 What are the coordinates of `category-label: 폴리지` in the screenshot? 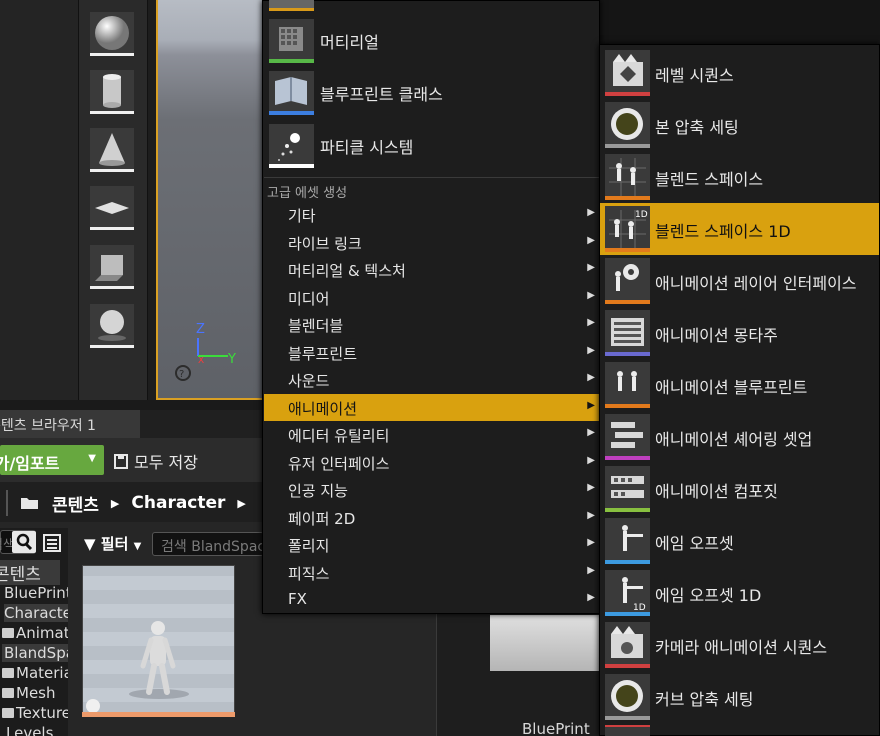 It's located at (309, 546).